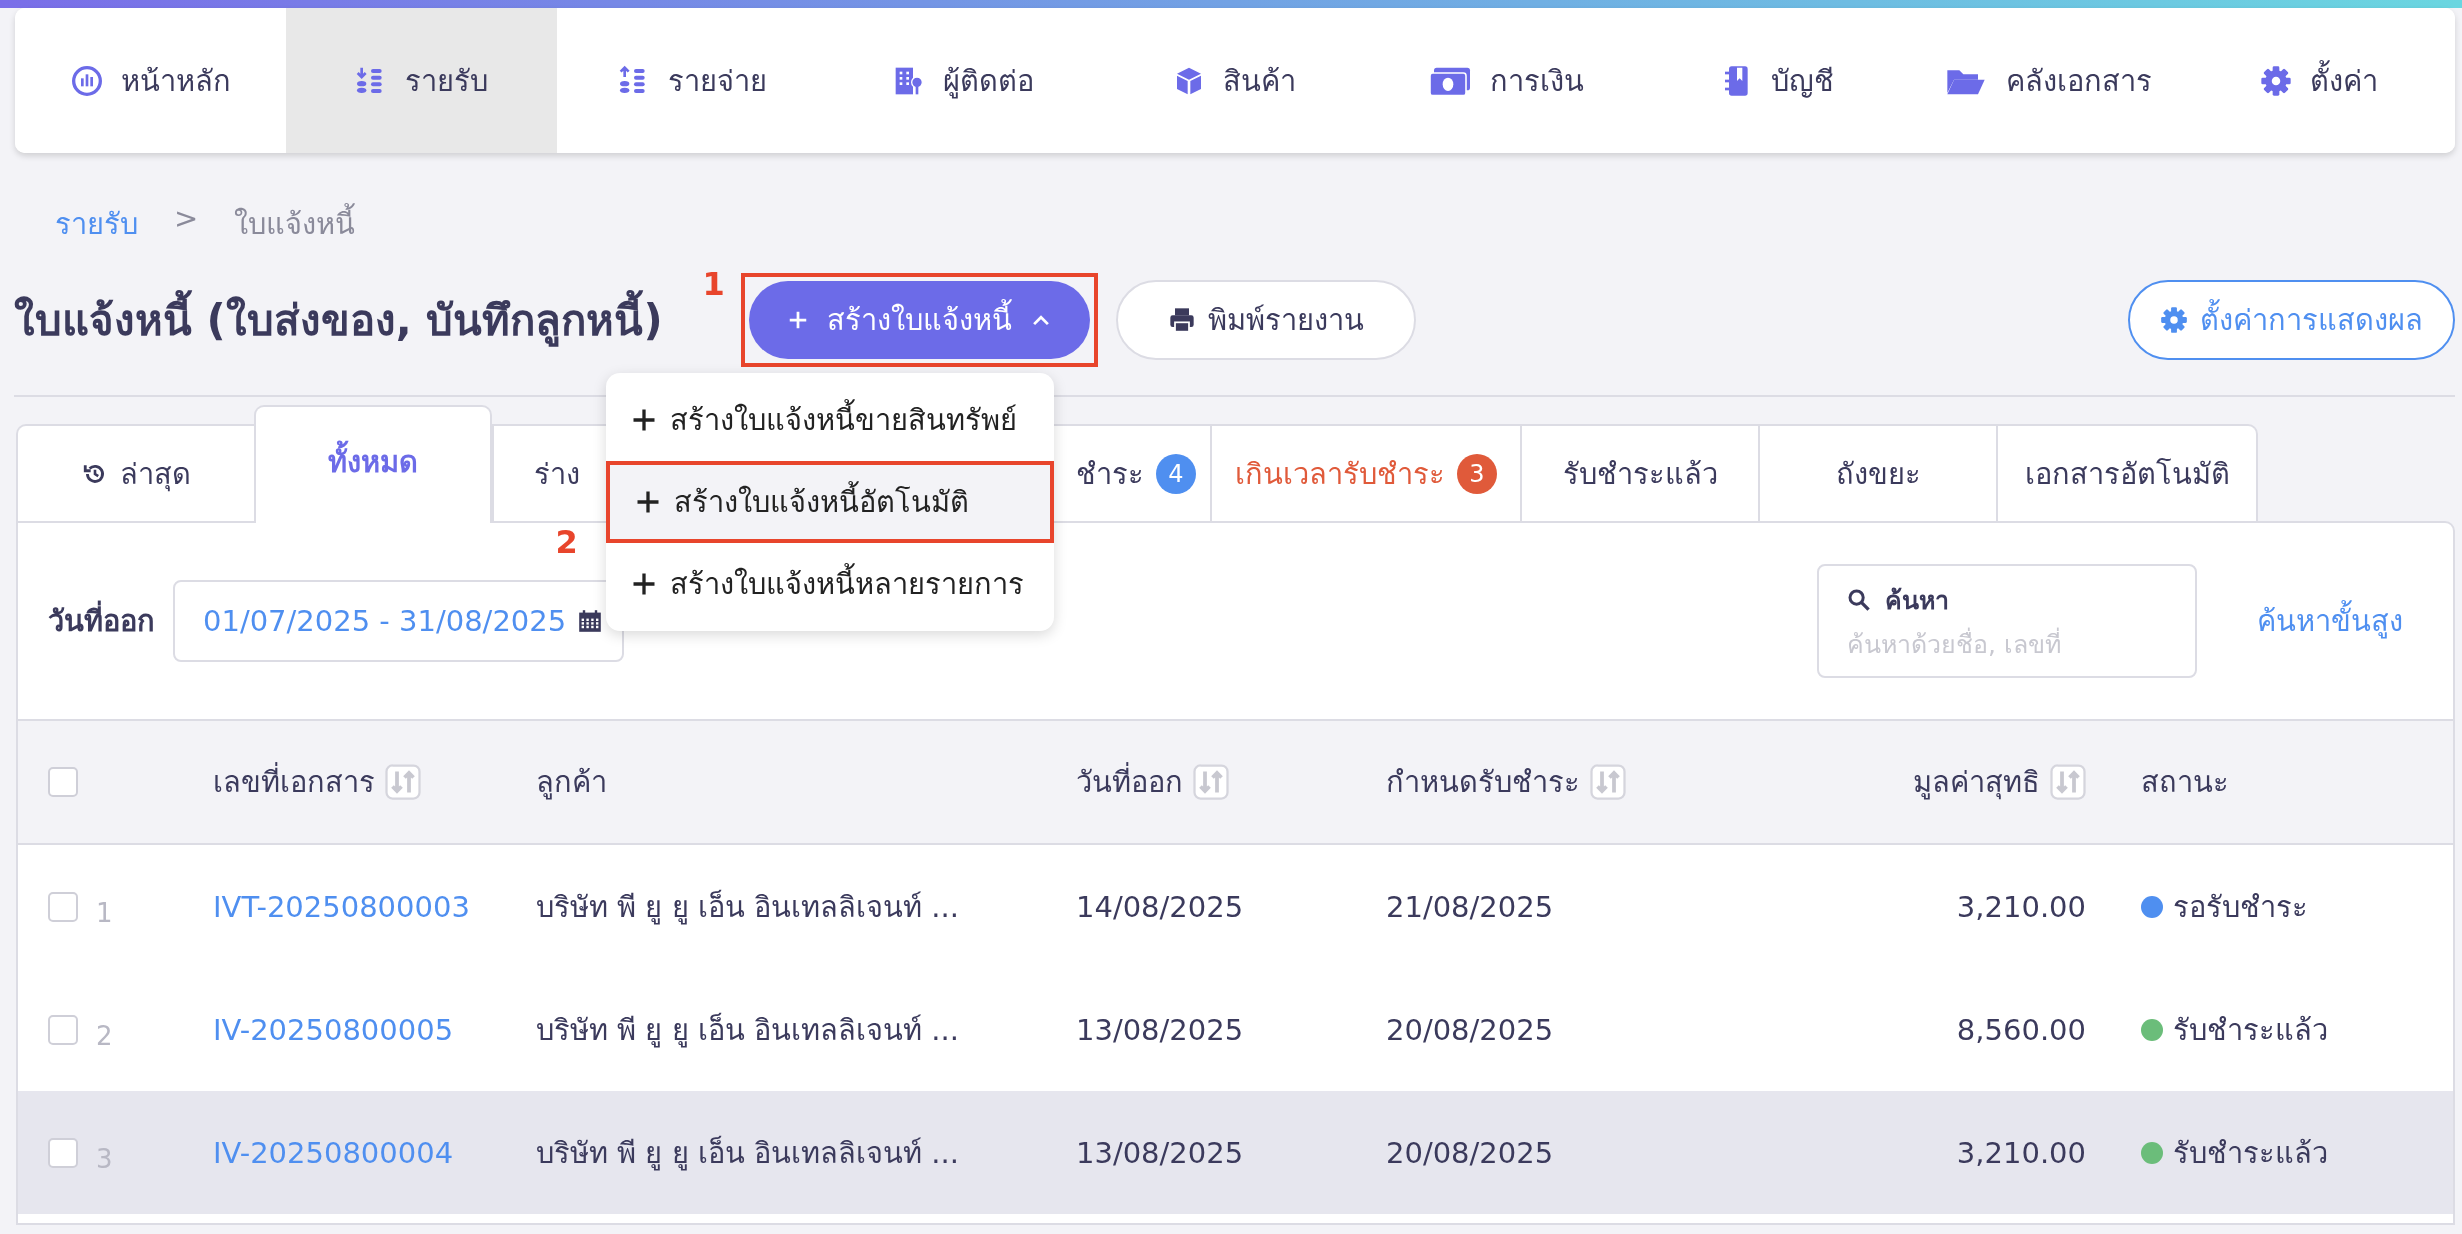 This screenshot has width=2462, height=1234. Describe the element at coordinates (1976, 783) in the screenshot. I see `column-header: มูลค่าสุทธิ` at that location.